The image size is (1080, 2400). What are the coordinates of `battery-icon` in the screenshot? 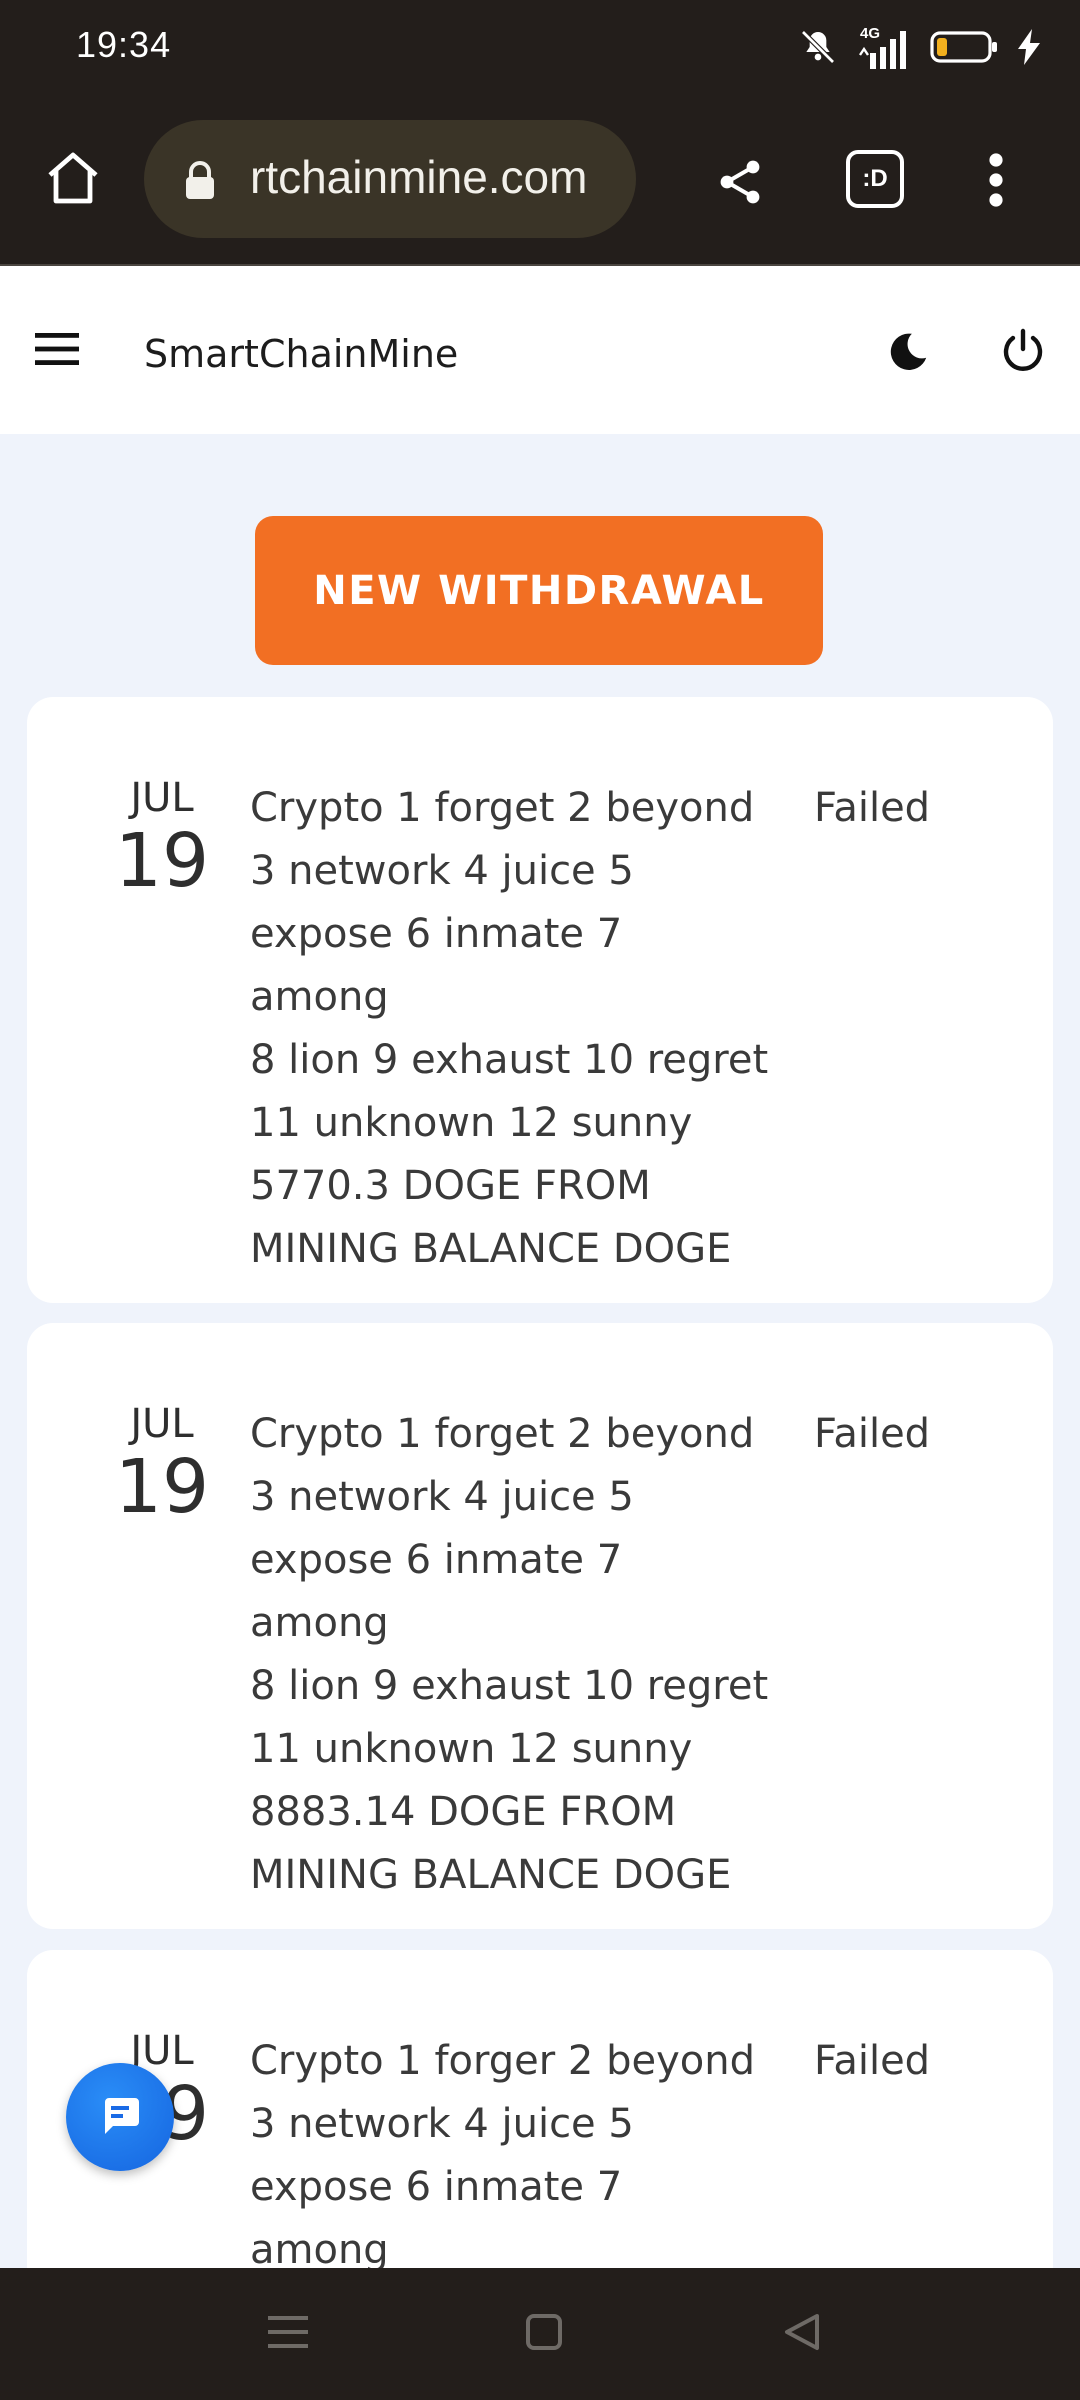 It's located at (965, 49).